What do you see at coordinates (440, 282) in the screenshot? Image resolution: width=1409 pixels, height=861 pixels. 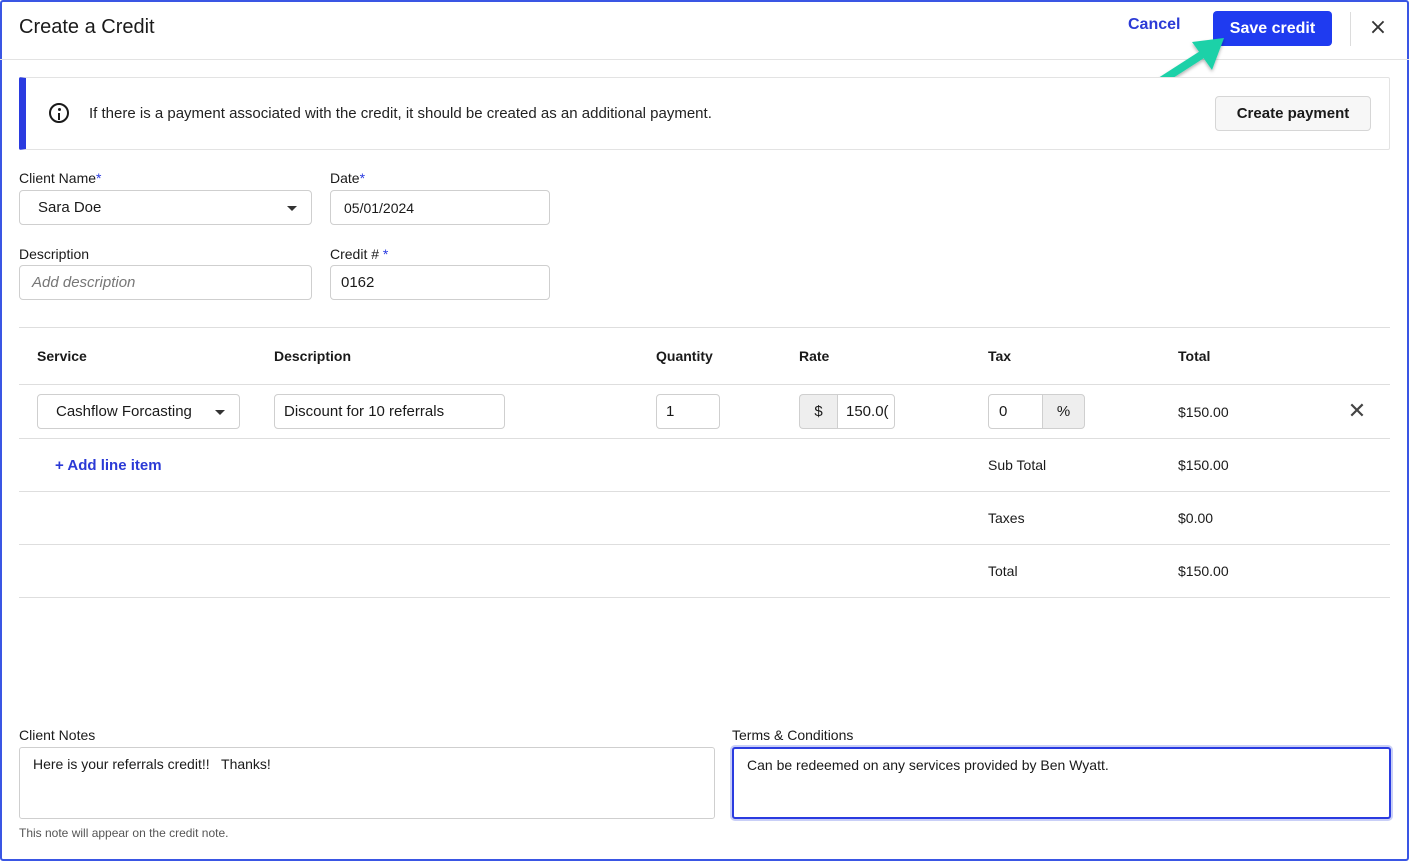 I see `credit-number-input: 0162` at bounding box center [440, 282].